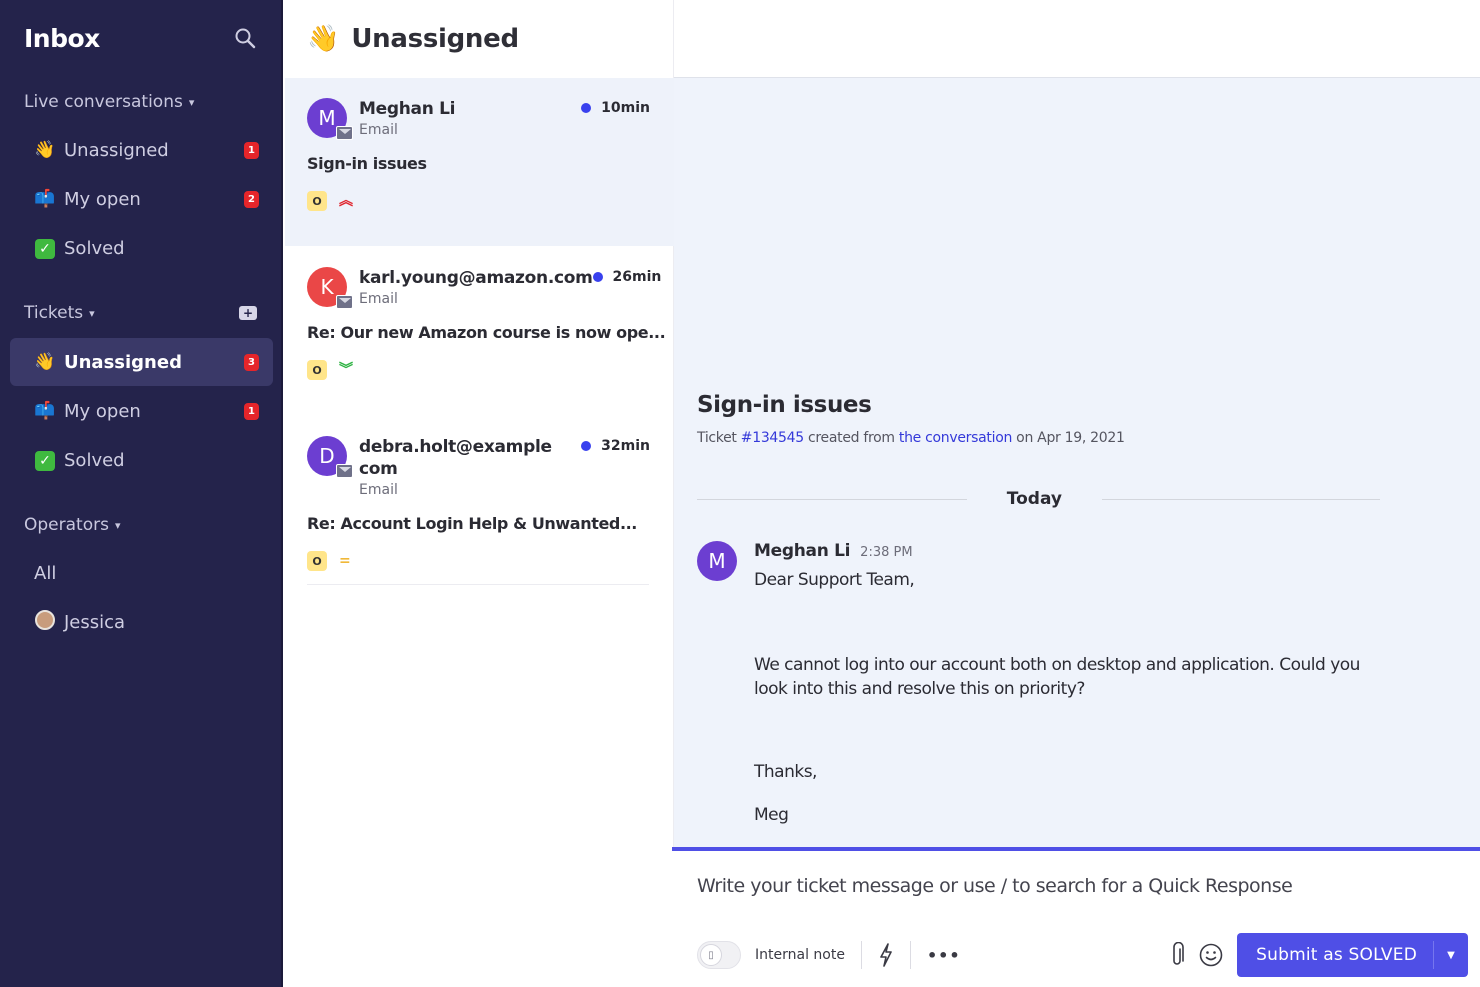 The width and height of the screenshot is (1480, 987). What do you see at coordinates (1034, 499) in the screenshot?
I see `day-divider-label: Today` at bounding box center [1034, 499].